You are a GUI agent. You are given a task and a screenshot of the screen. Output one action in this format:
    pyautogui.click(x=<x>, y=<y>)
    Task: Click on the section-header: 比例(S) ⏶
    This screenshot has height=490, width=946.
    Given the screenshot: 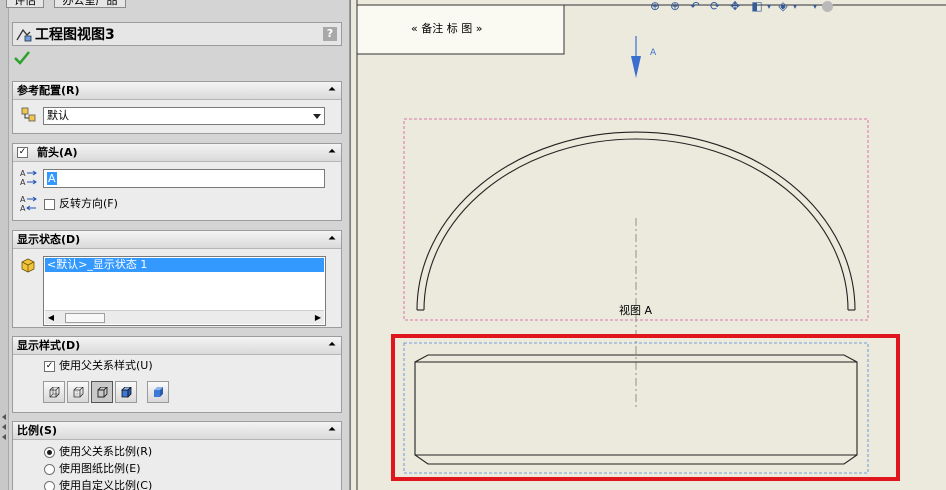 What is the action you would take?
    pyautogui.click(x=177, y=431)
    